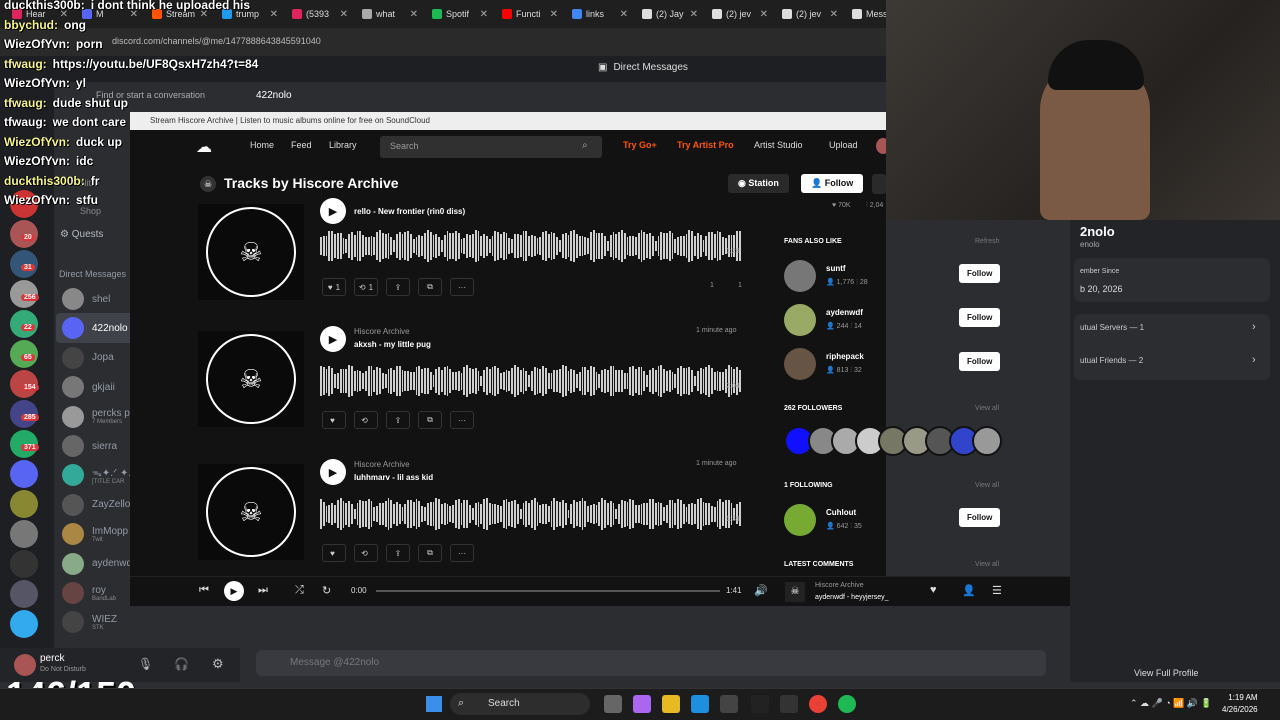 The image size is (1280, 720). Describe the element at coordinates (987, 408) in the screenshot. I see `view-all-followers: View all` at that location.